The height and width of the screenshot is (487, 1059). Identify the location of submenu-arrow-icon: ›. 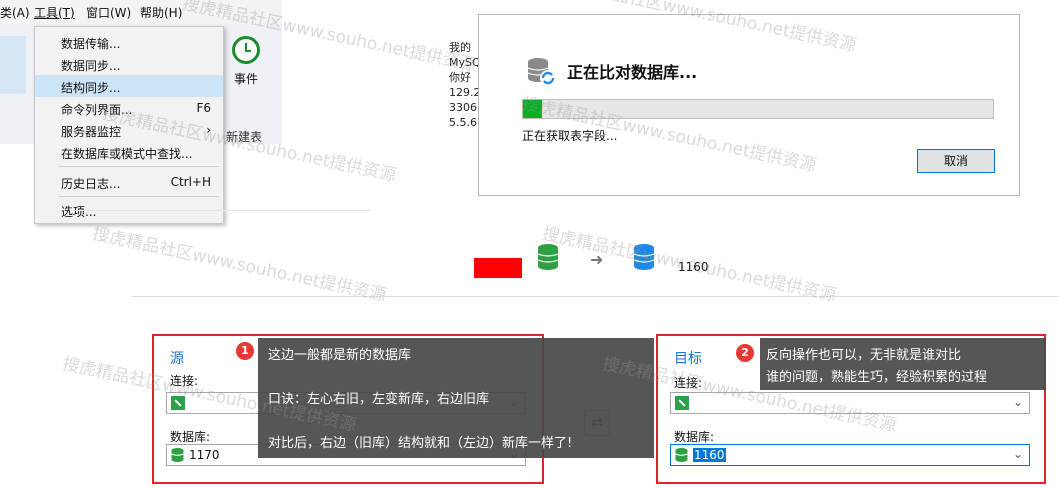
(208, 130).